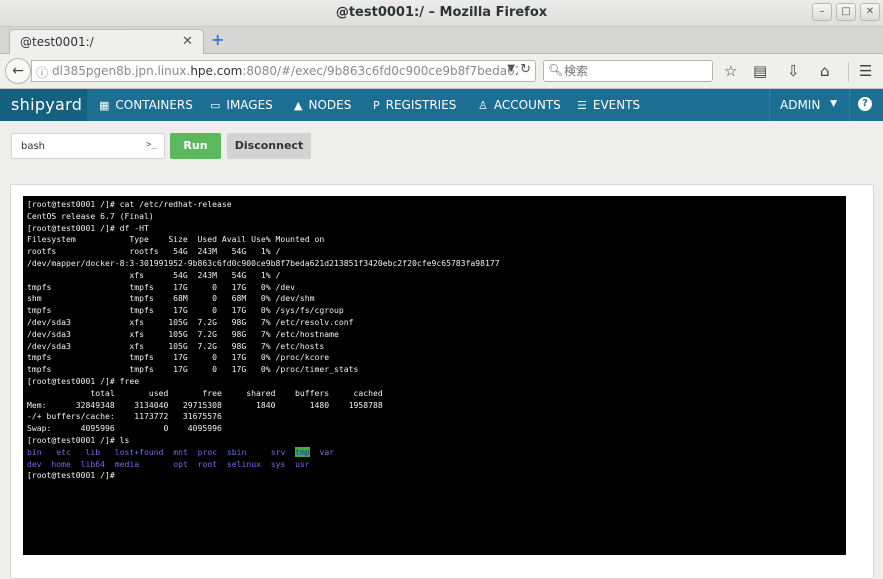 This screenshot has width=883, height=579. I want to click on user-icon: ♙, so click(483, 105).